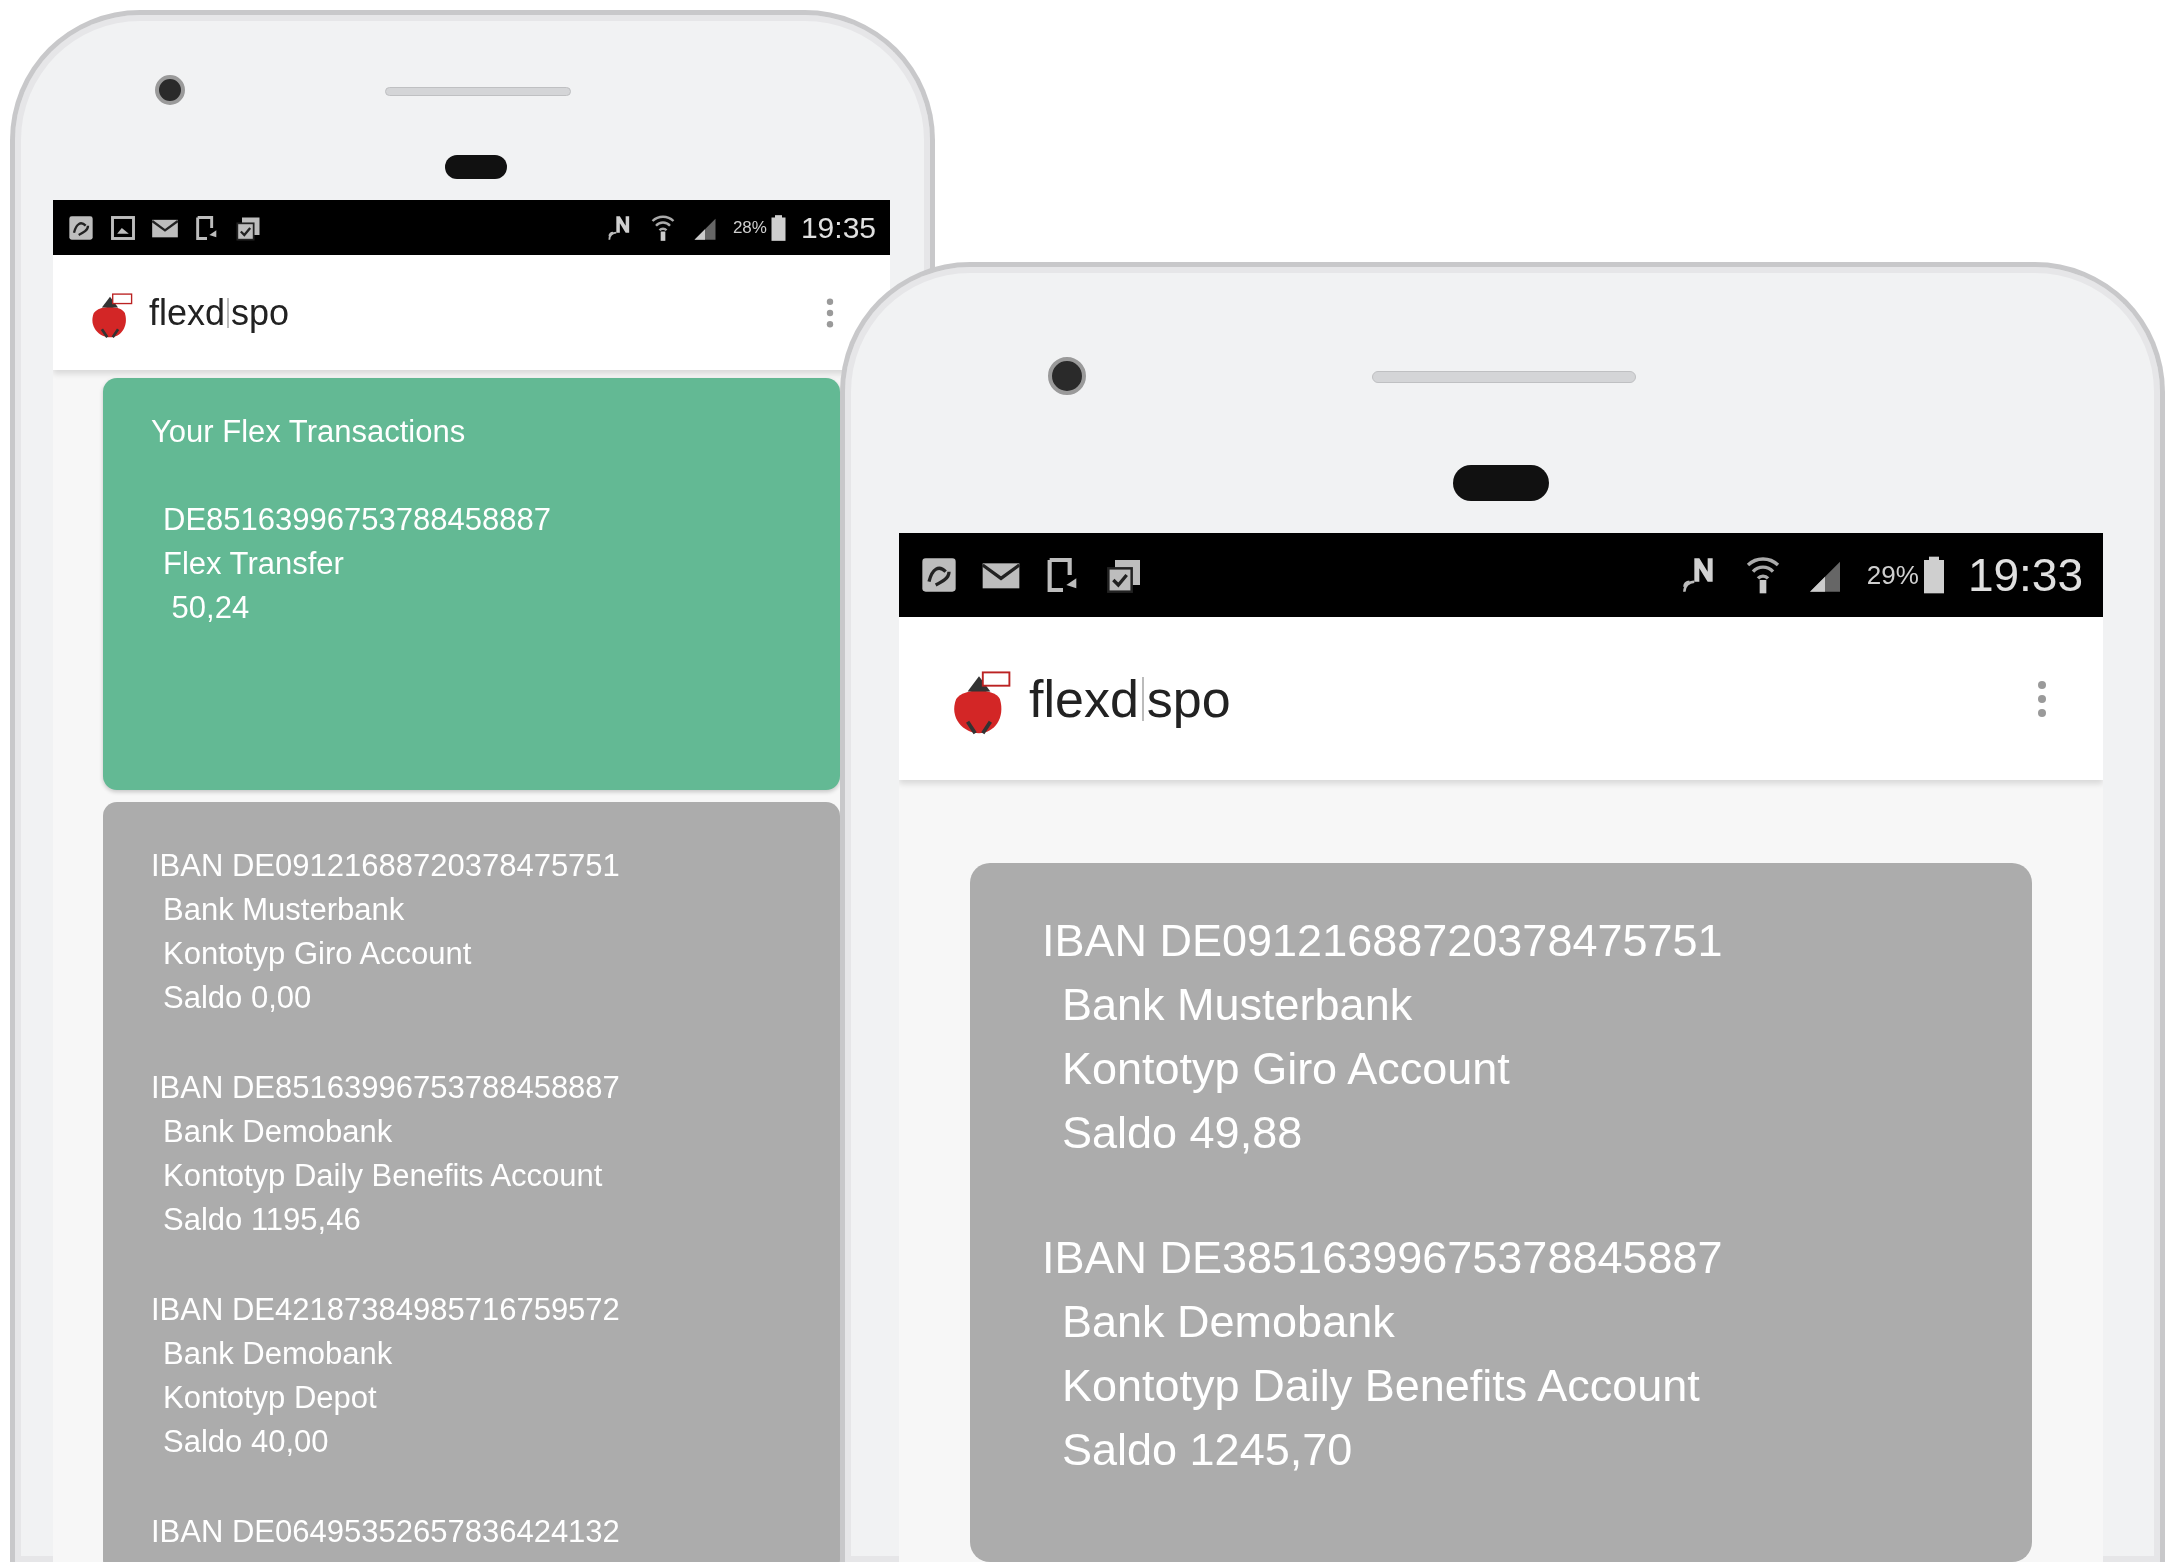  What do you see at coordinates (357, 520) in the screenshot?
I see `transaction-detail: DE85163996753788458887` at bounding box center [357, 520].